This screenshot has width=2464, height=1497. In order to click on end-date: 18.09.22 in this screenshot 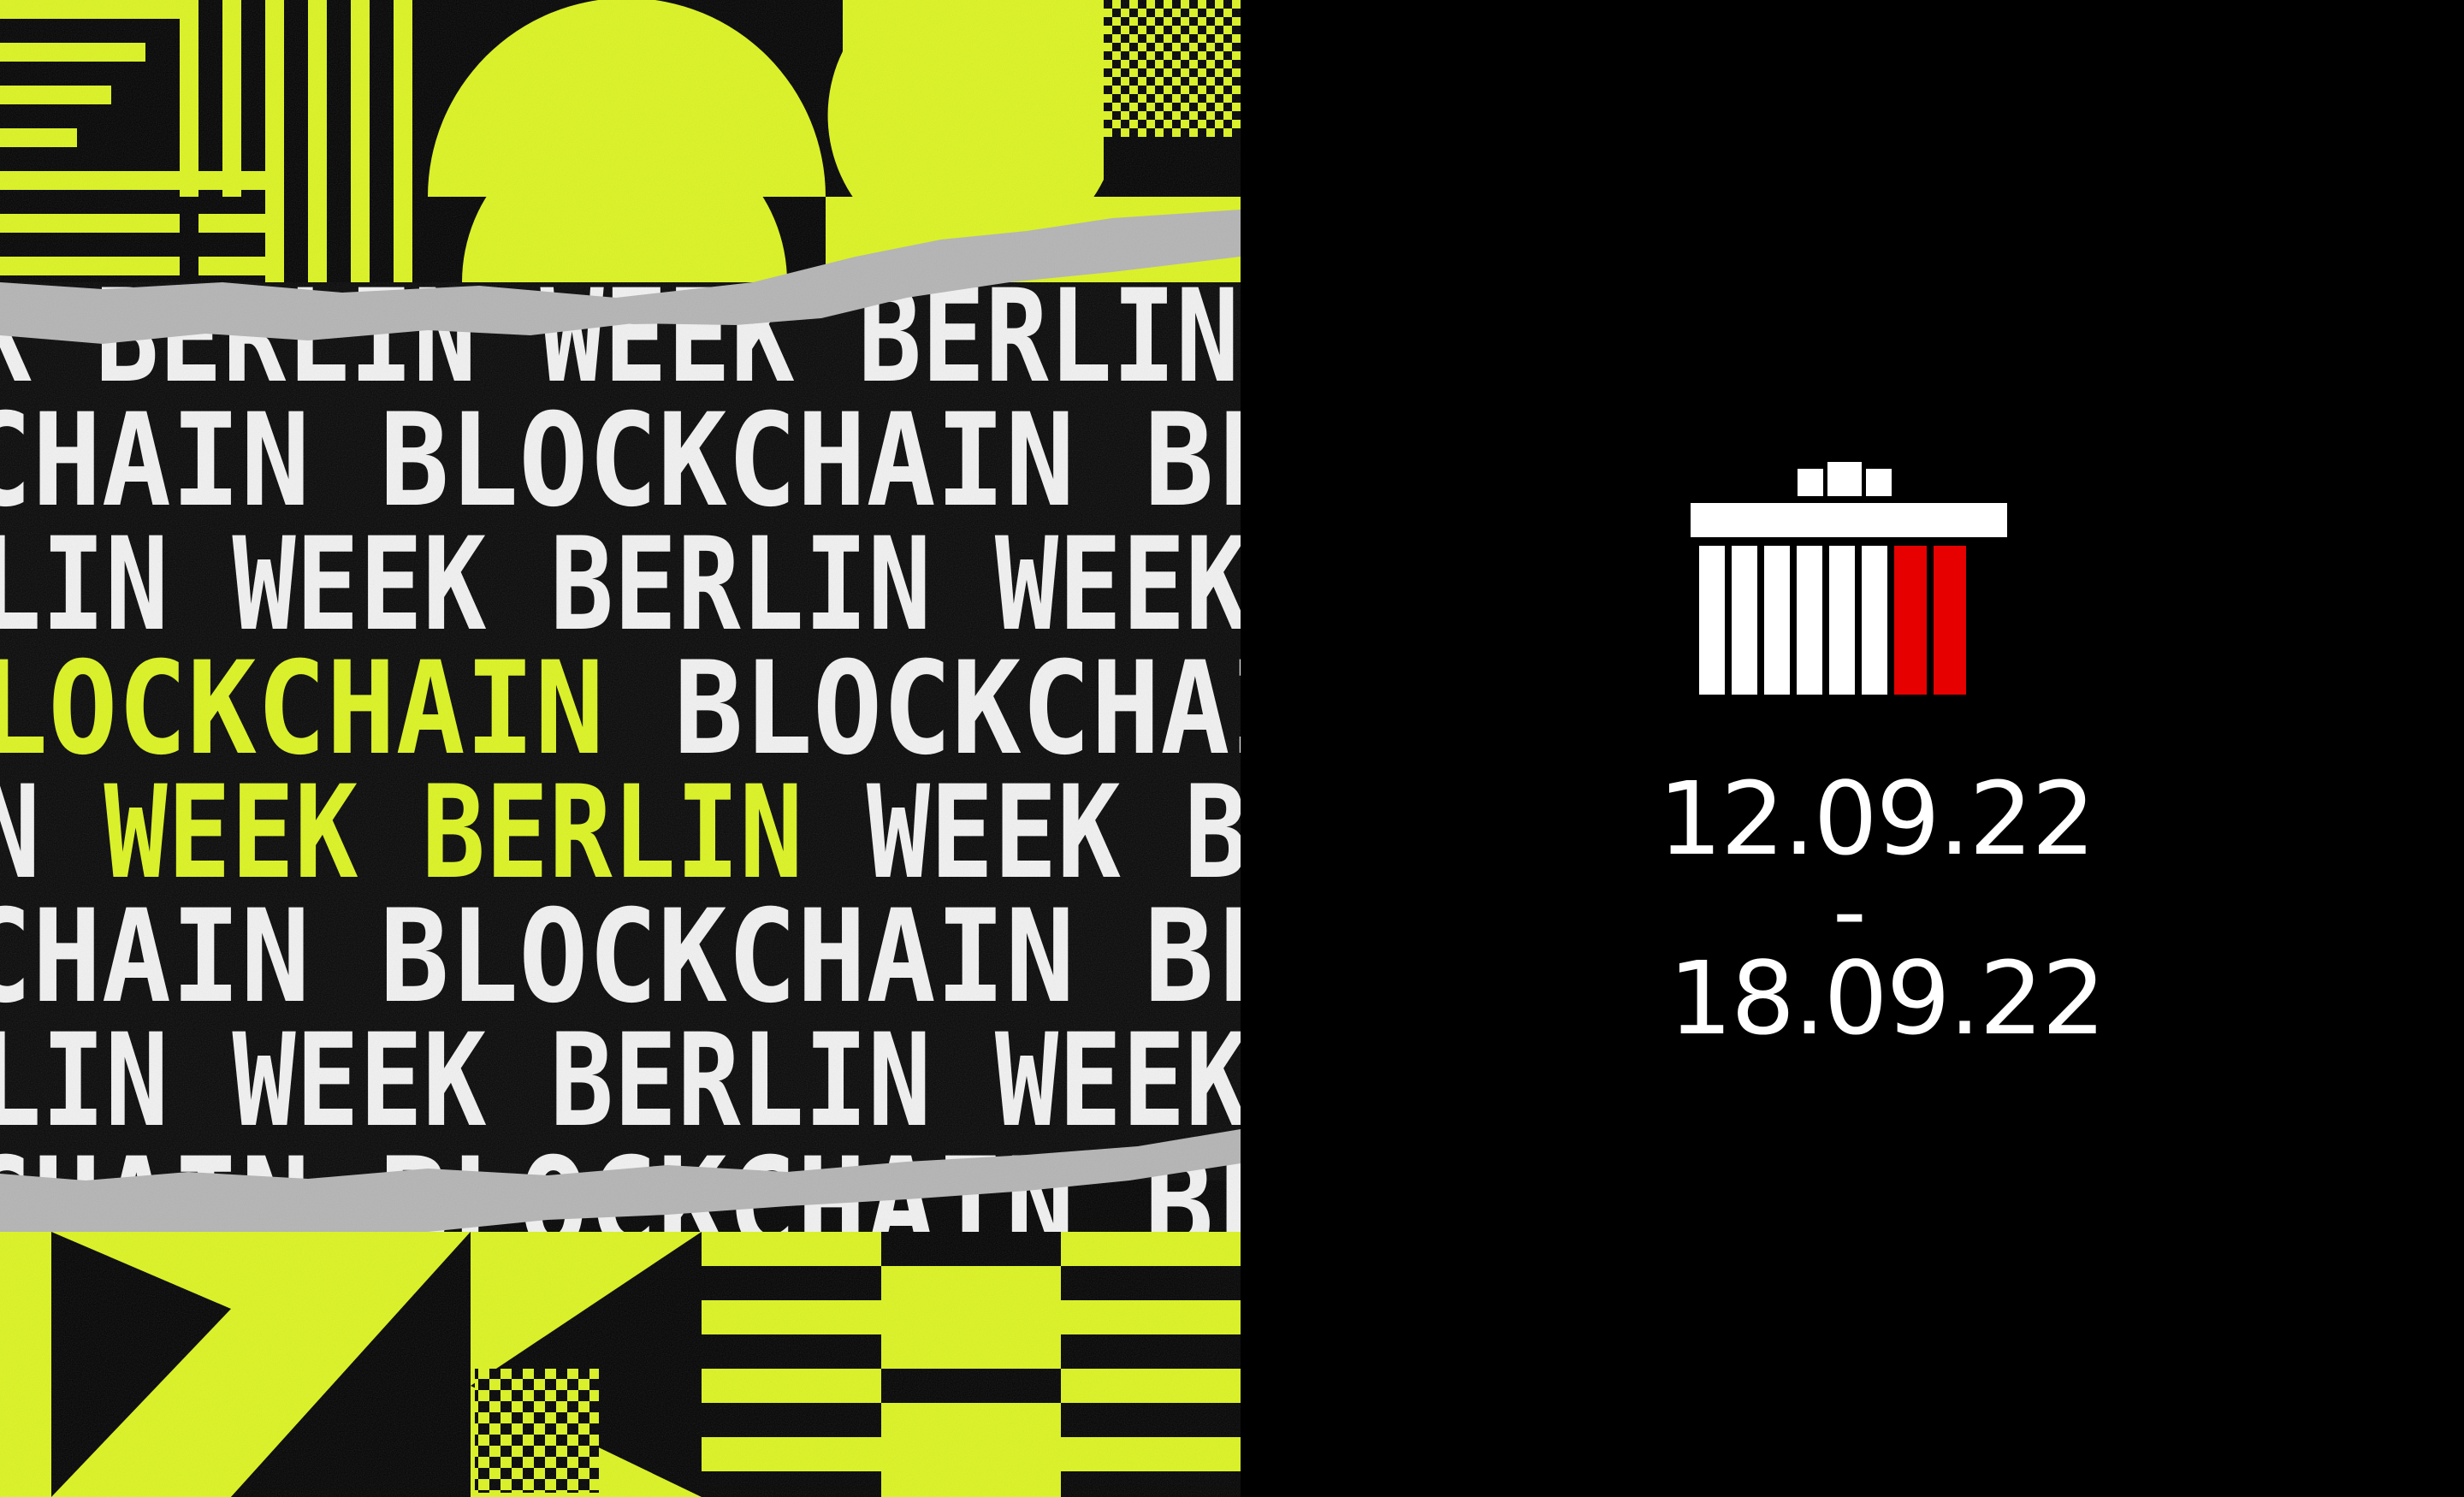, I will do `click(1887, 998)`.